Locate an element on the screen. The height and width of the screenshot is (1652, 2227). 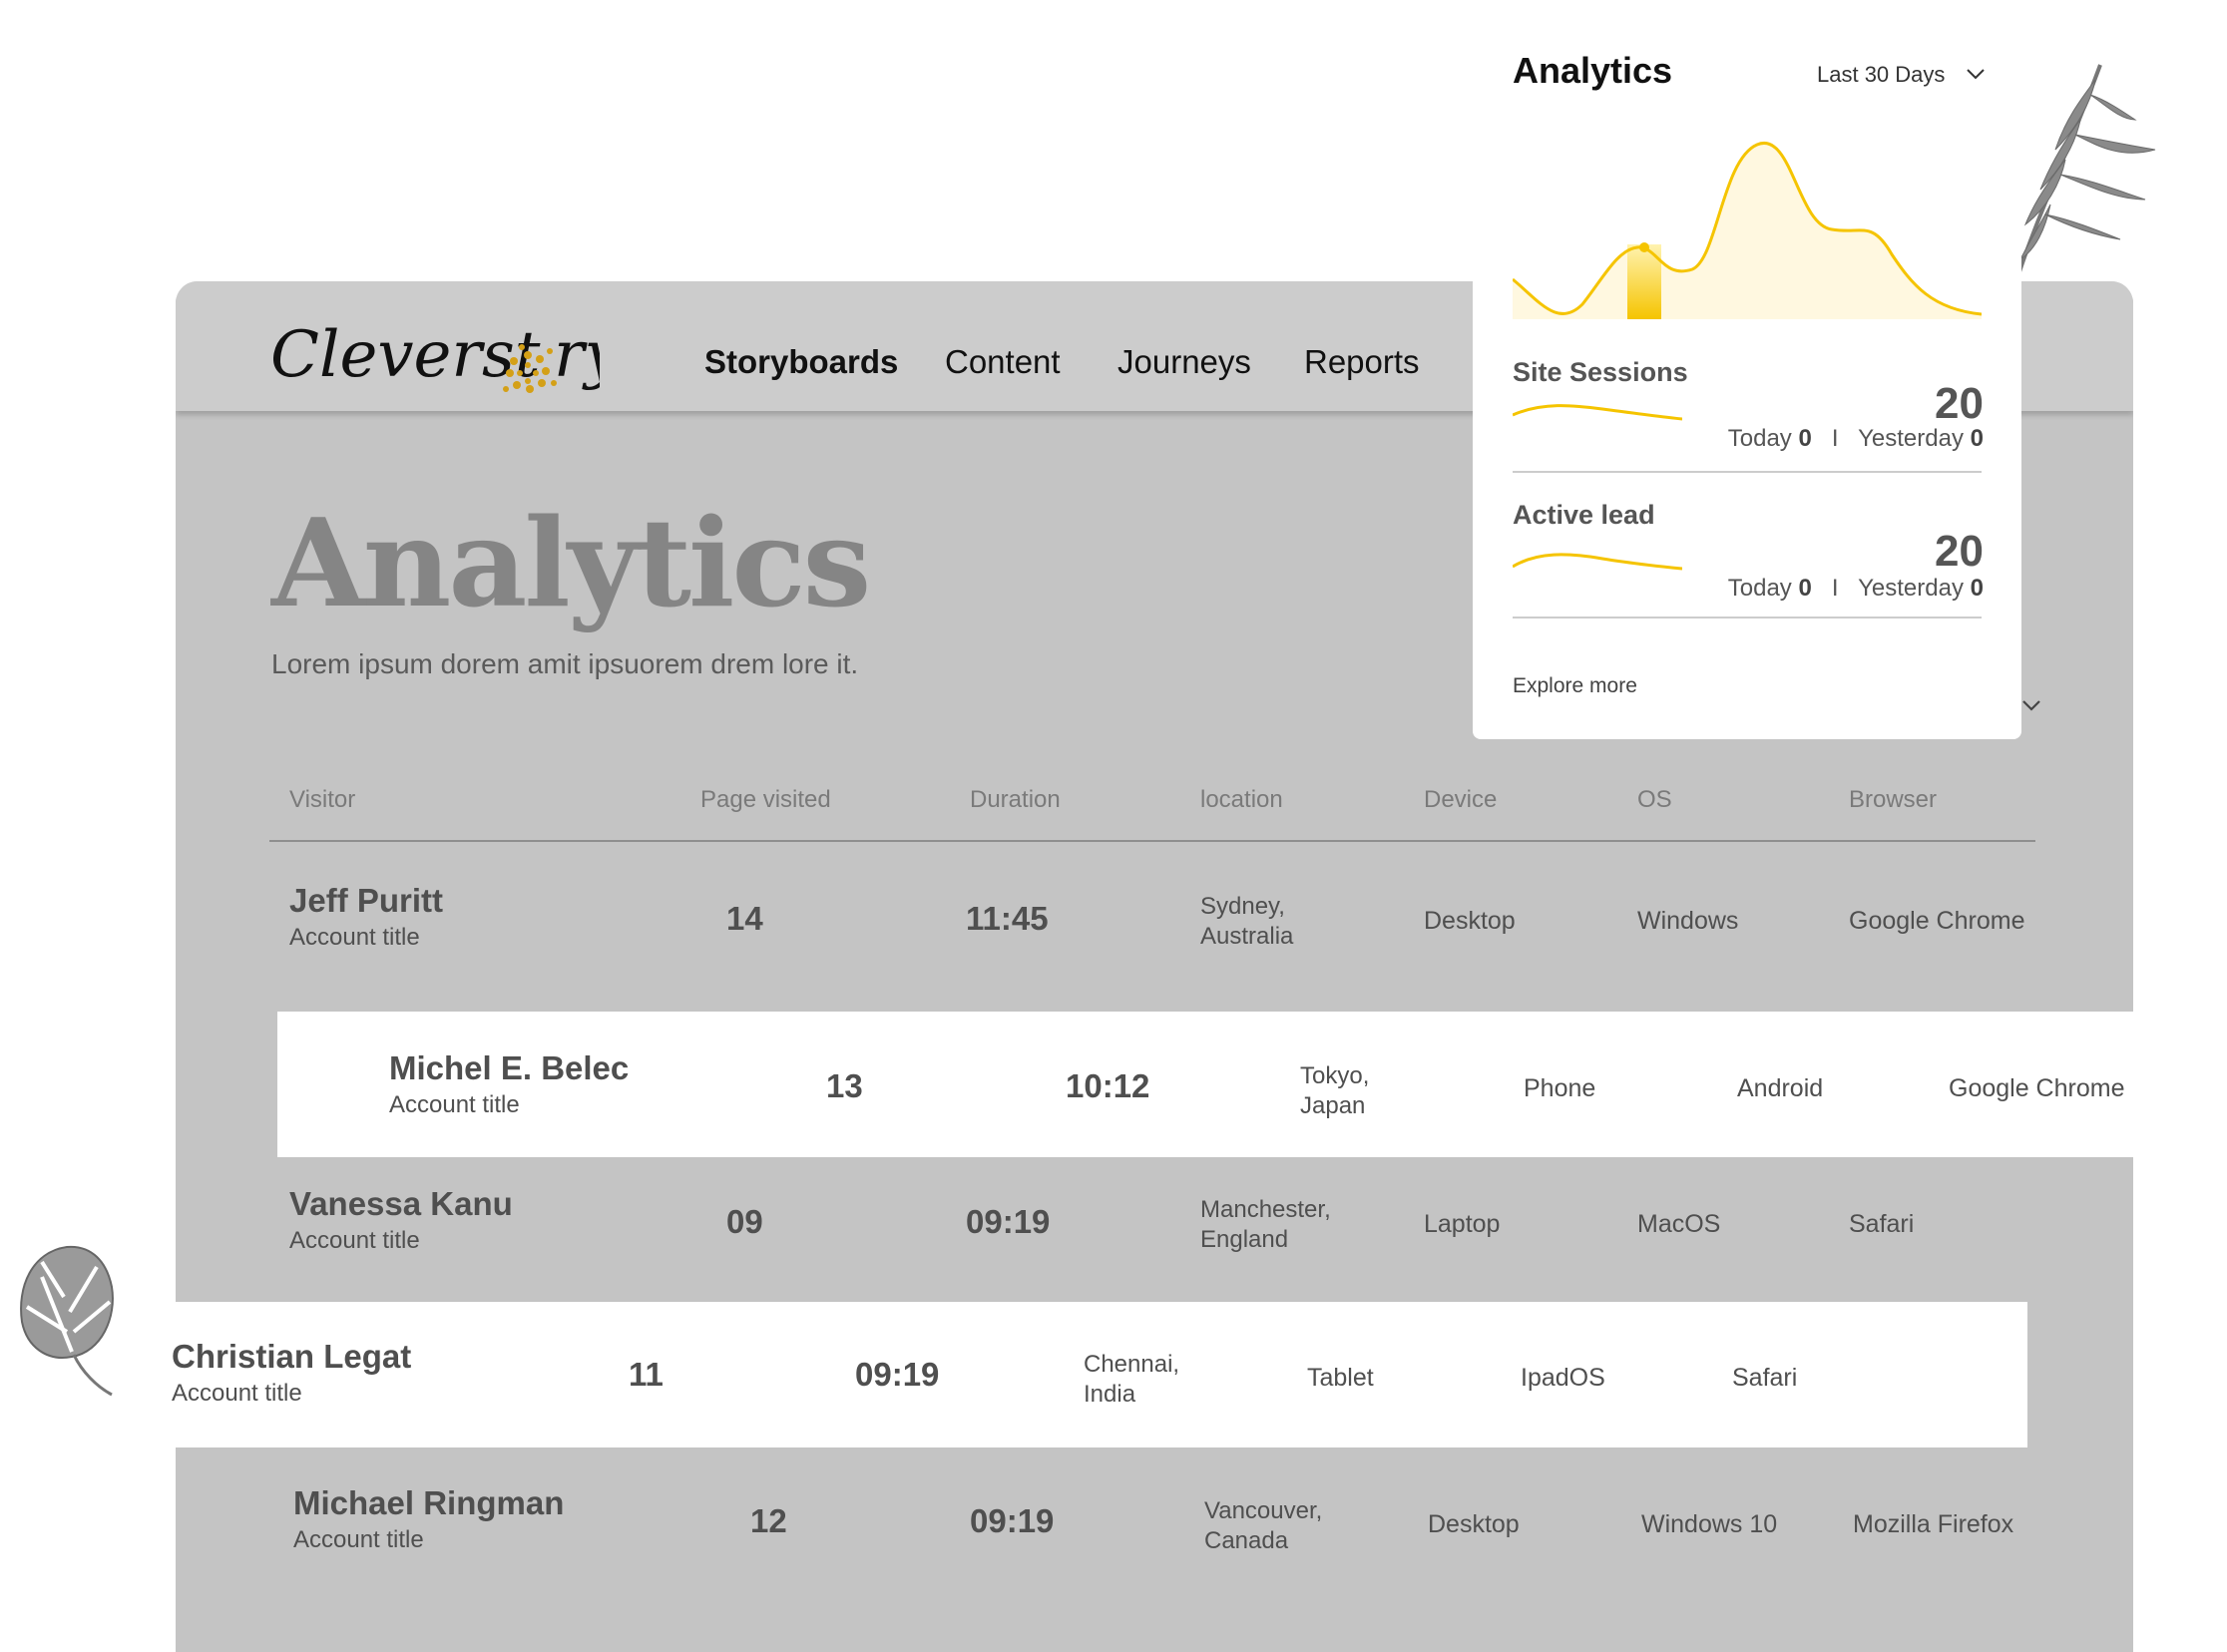
monstera-leaf-icon is located at coordinates (67, 1321).